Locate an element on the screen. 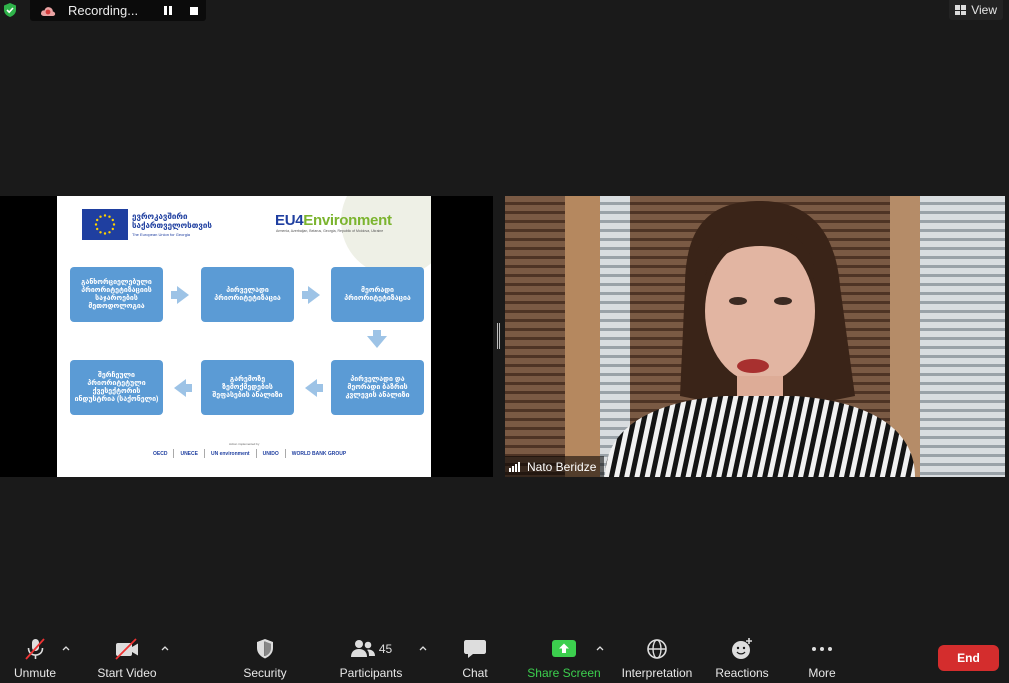 The image size is (1009, 683). security-shield-icon is located at coordinates (265, 649).